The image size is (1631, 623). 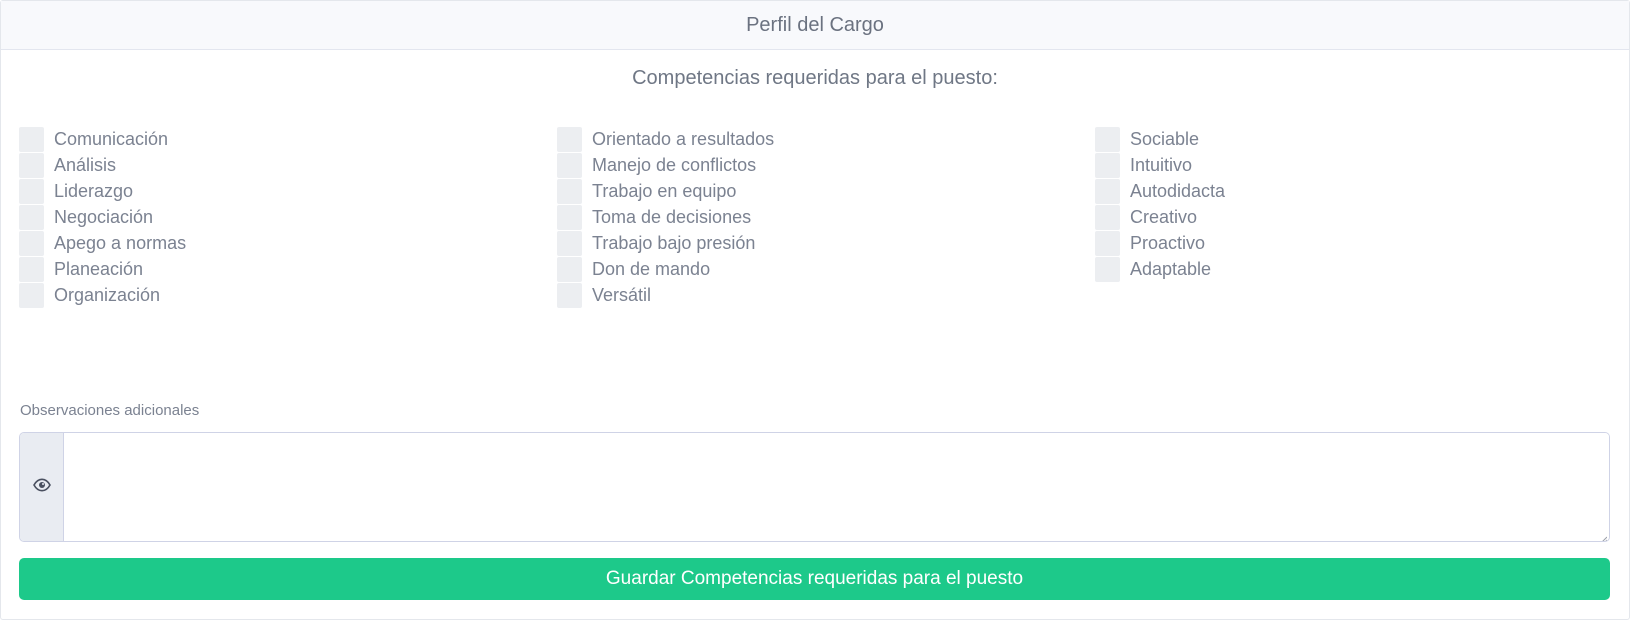 I want to click on competency-toma-de-decisiones: Toma de decisiones, so click(x=826, y=217).